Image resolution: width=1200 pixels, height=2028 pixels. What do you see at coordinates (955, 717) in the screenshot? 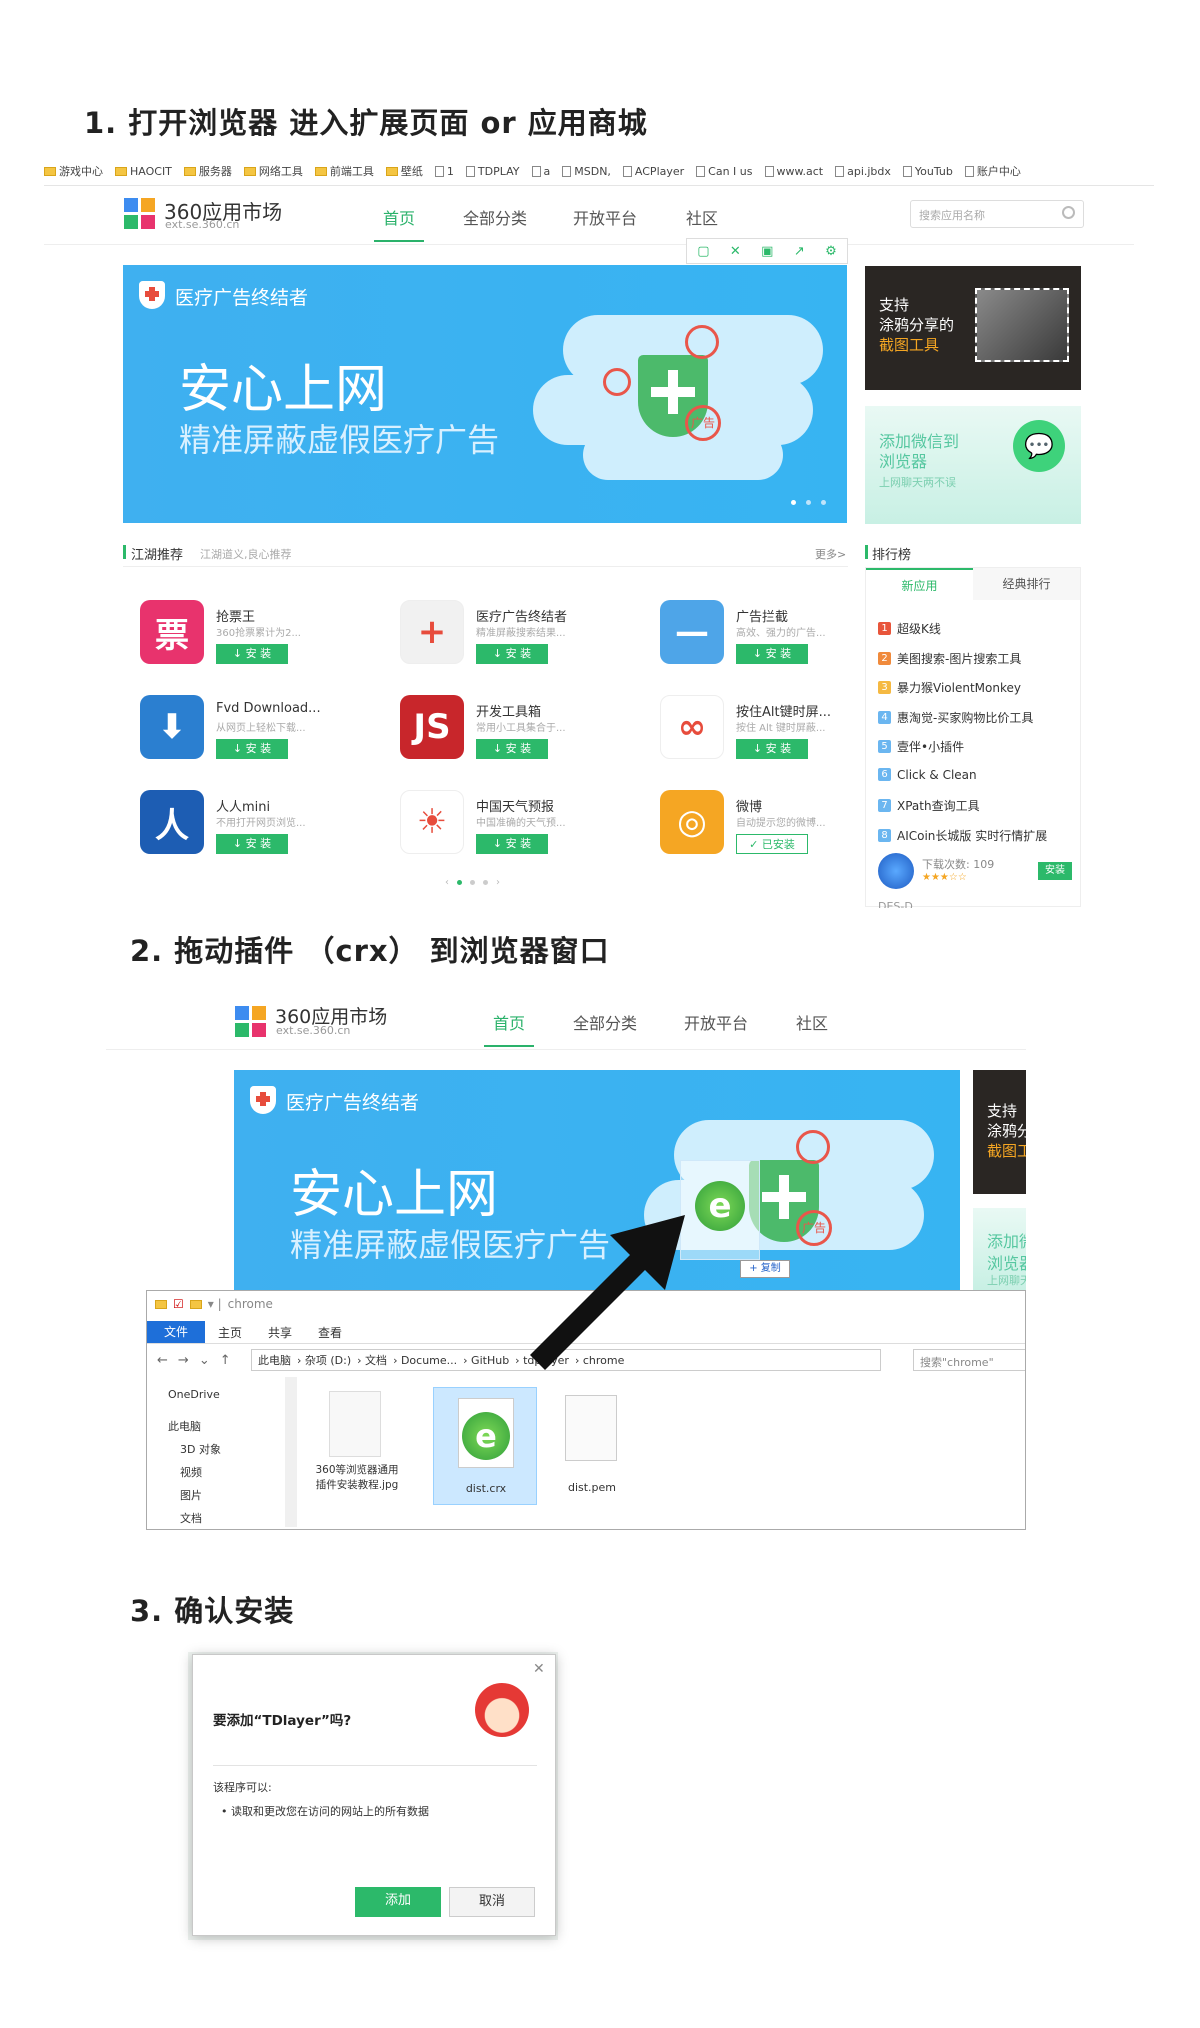
I see `ranking-item: 4 惠淘觉-买家购物比价工具` at bounding box center [955, 717].